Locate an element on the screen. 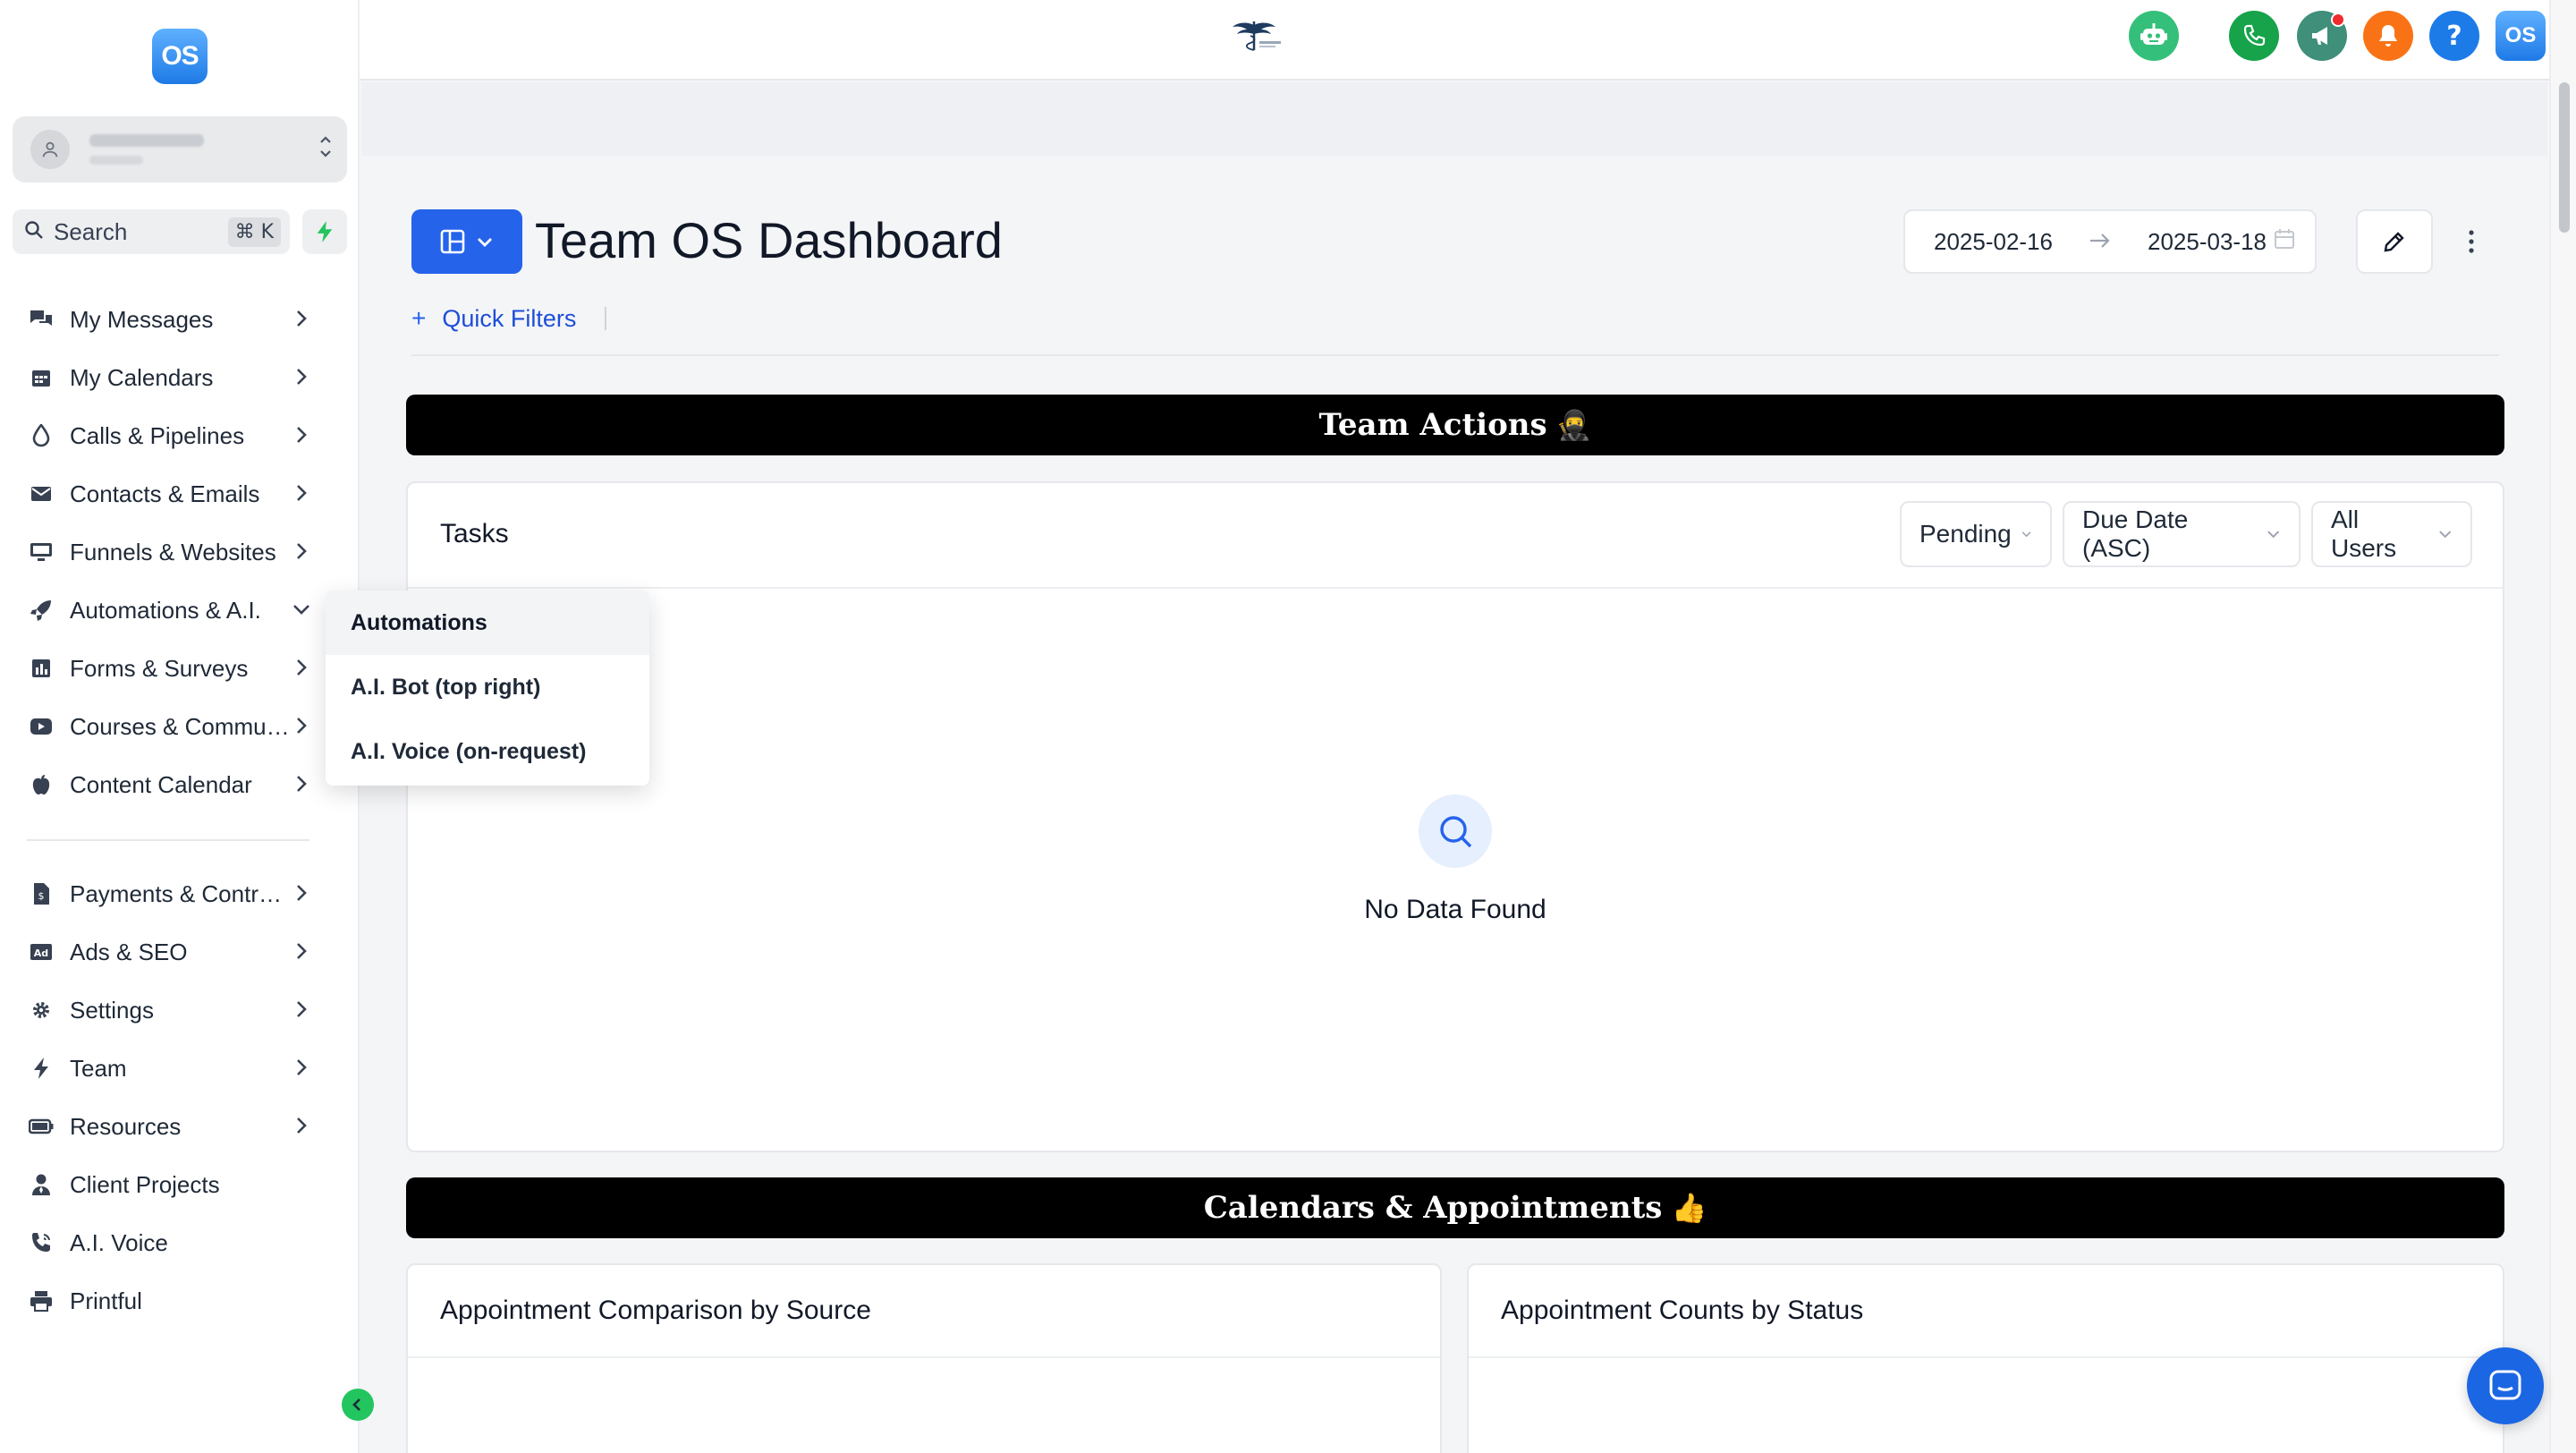  question-icon: ? is located at coordinates (2454, 36).